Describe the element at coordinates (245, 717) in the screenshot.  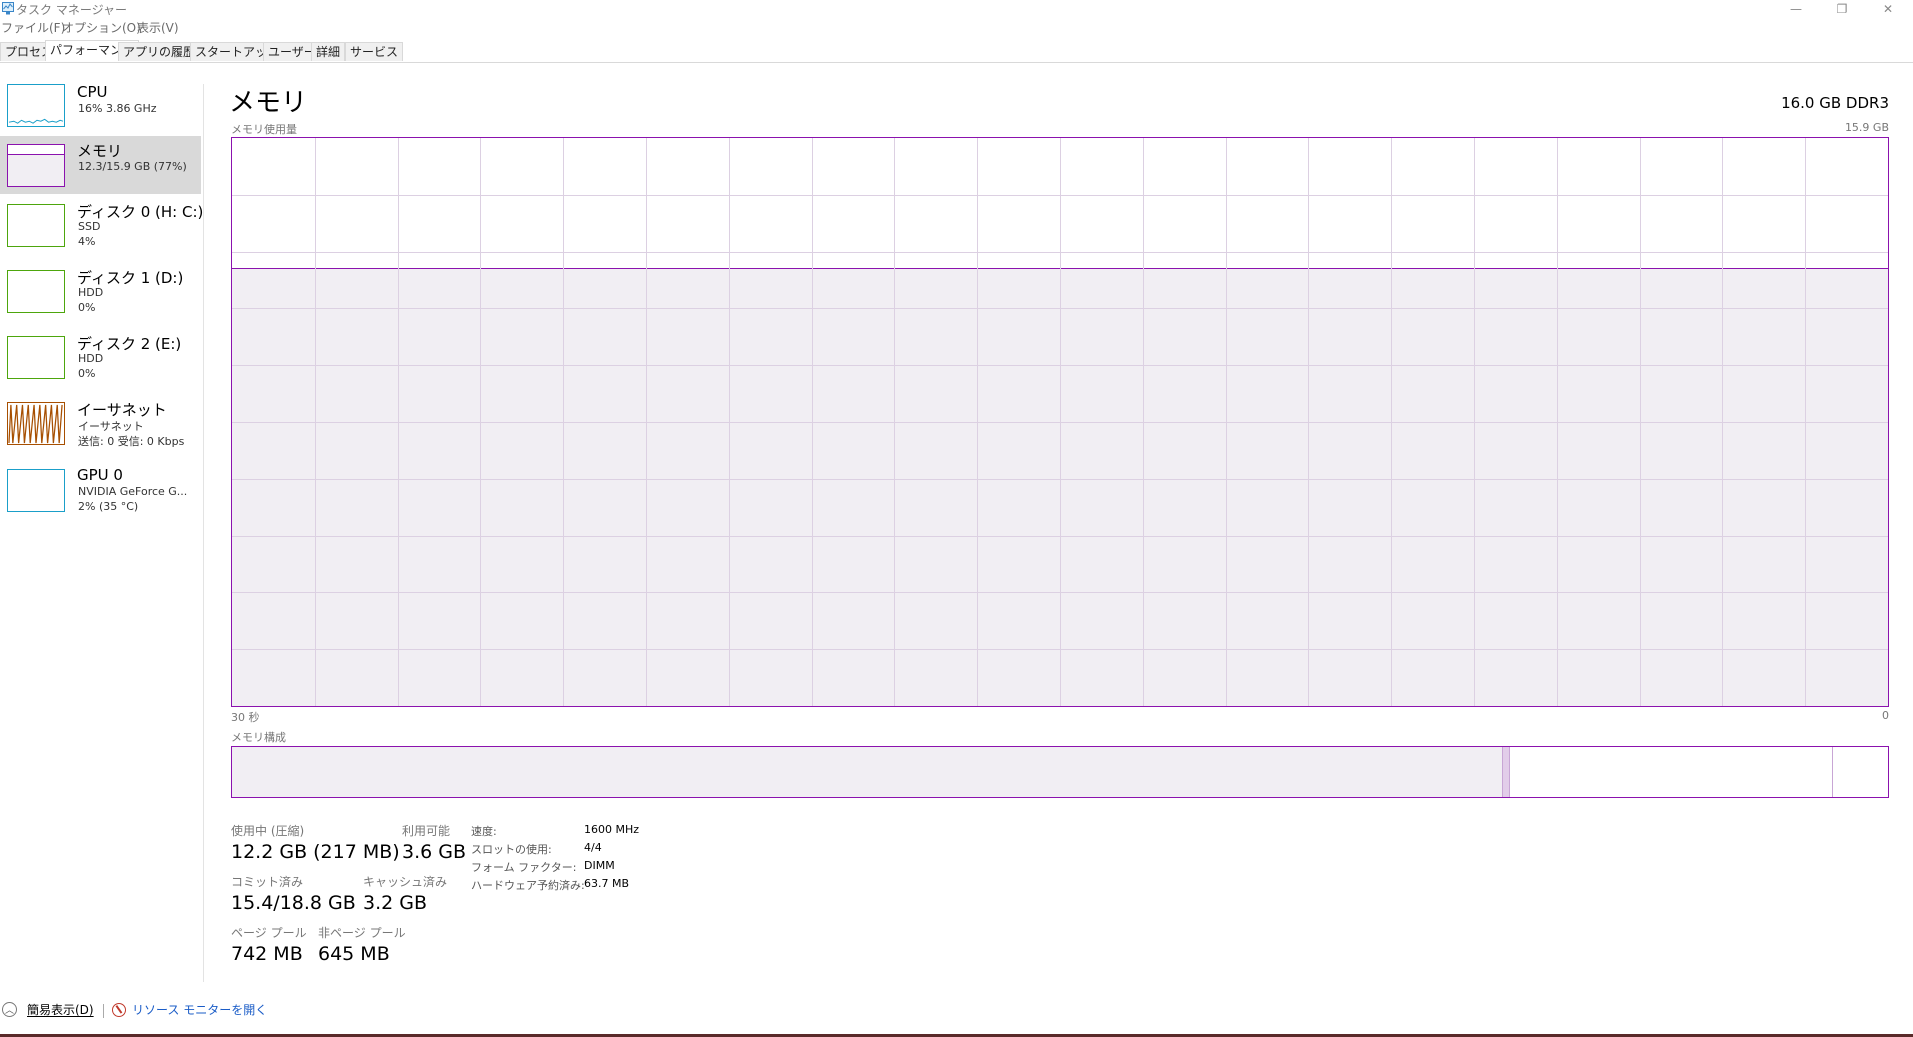
I see `graph-time-left-label: 30 秒` at that location.